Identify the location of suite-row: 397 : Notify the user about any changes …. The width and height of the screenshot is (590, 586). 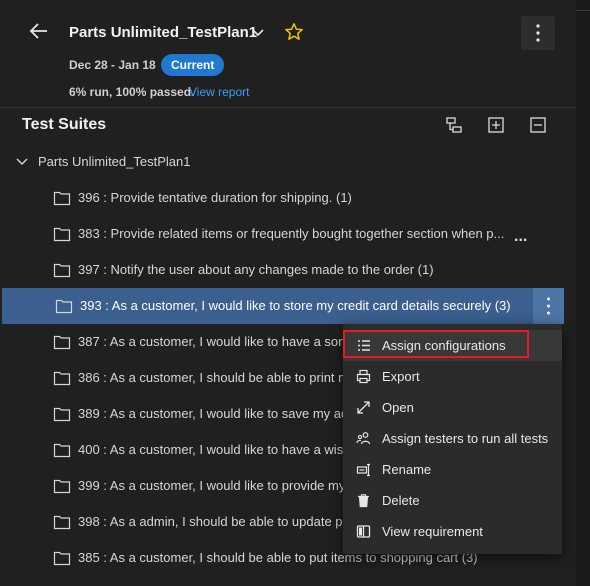
(288, 270).